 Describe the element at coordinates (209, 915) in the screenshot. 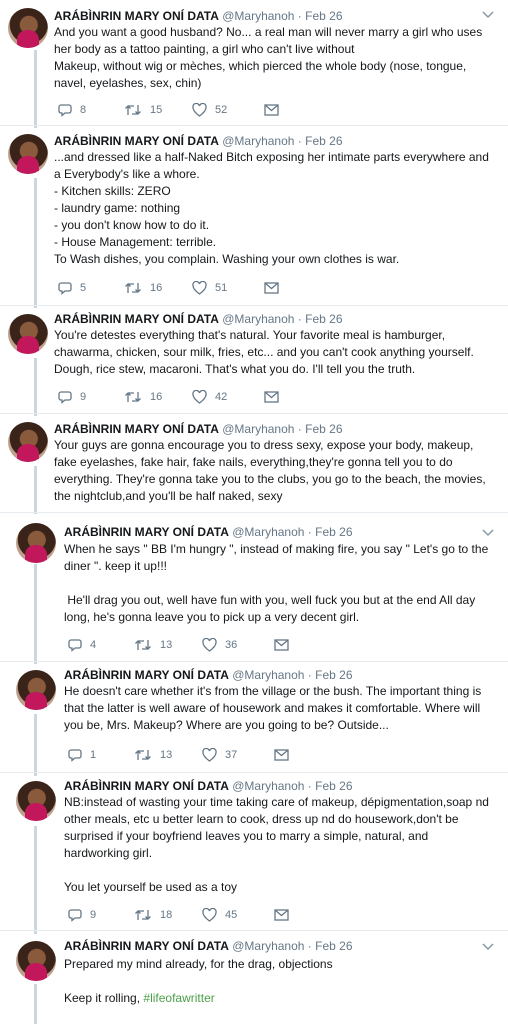

I see `like-icon` at that location.